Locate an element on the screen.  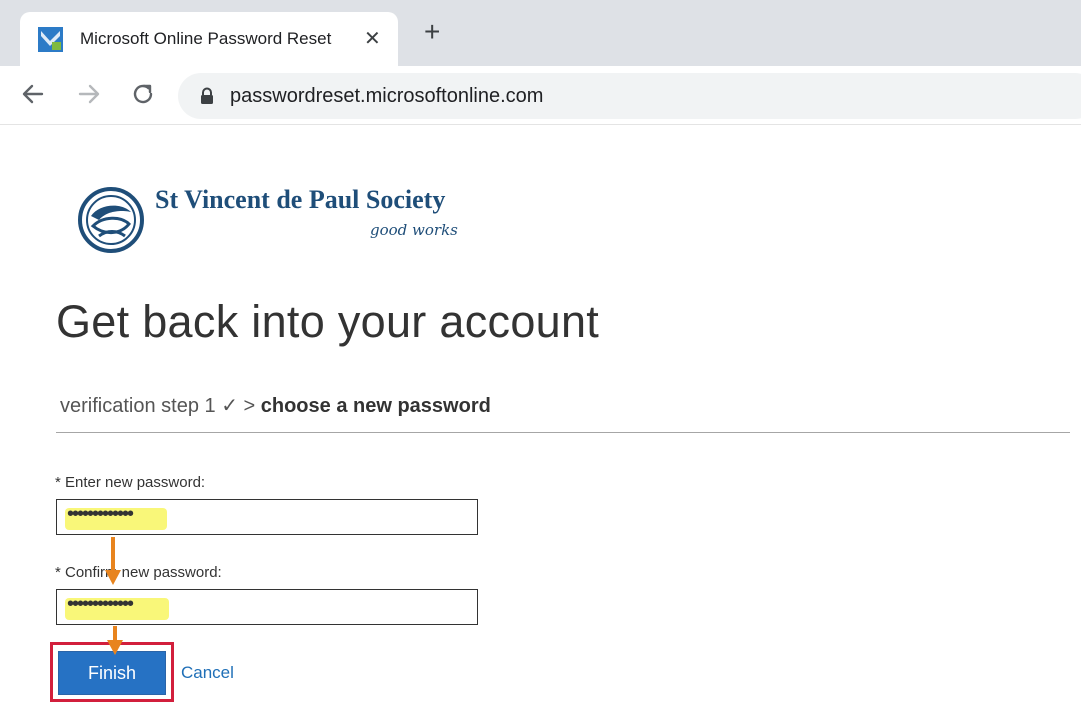
tab-title: Microsoft Online Password Reset is located at coordinates (206, 38).